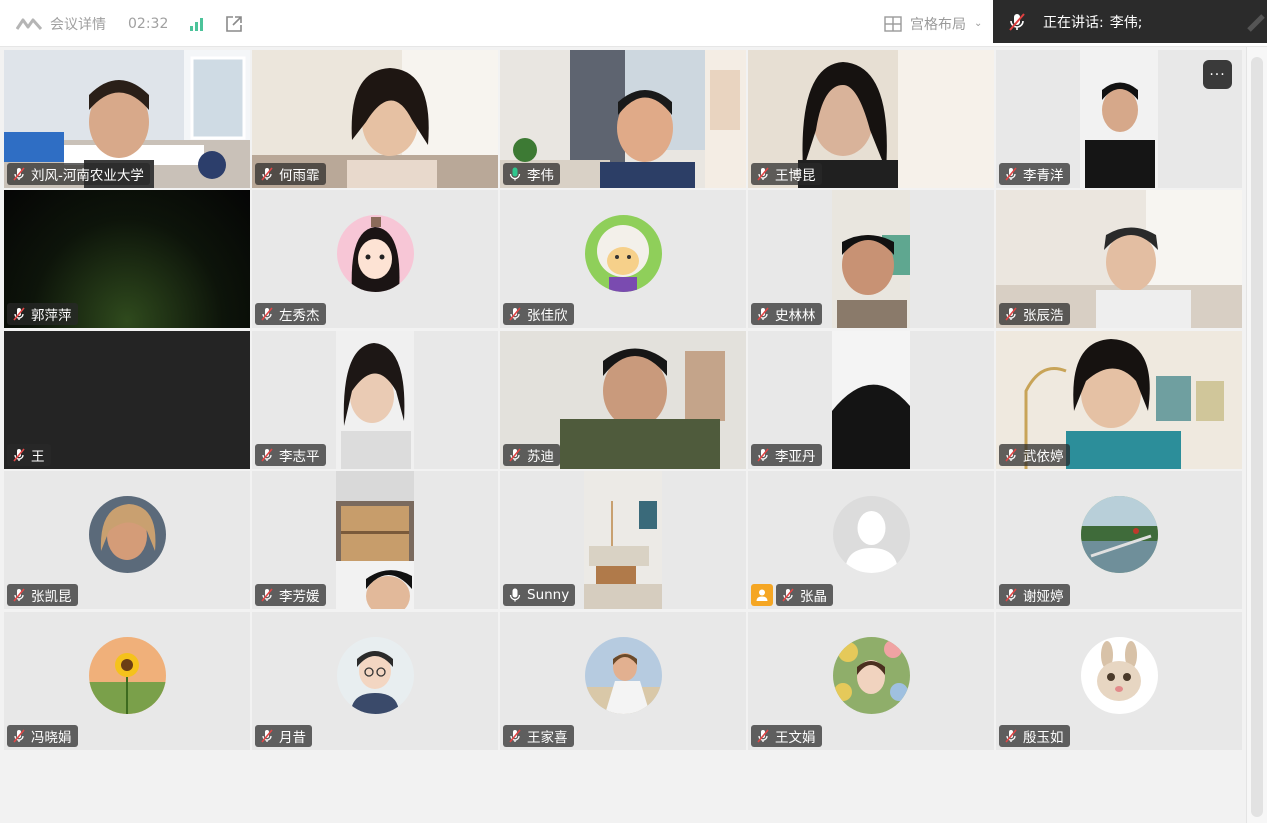 This screenshot has width=1267, height=823. Describe the element at coordinates (127, 259) in the screenshot. I see `participant-tile: 郭萍萍` at that location.